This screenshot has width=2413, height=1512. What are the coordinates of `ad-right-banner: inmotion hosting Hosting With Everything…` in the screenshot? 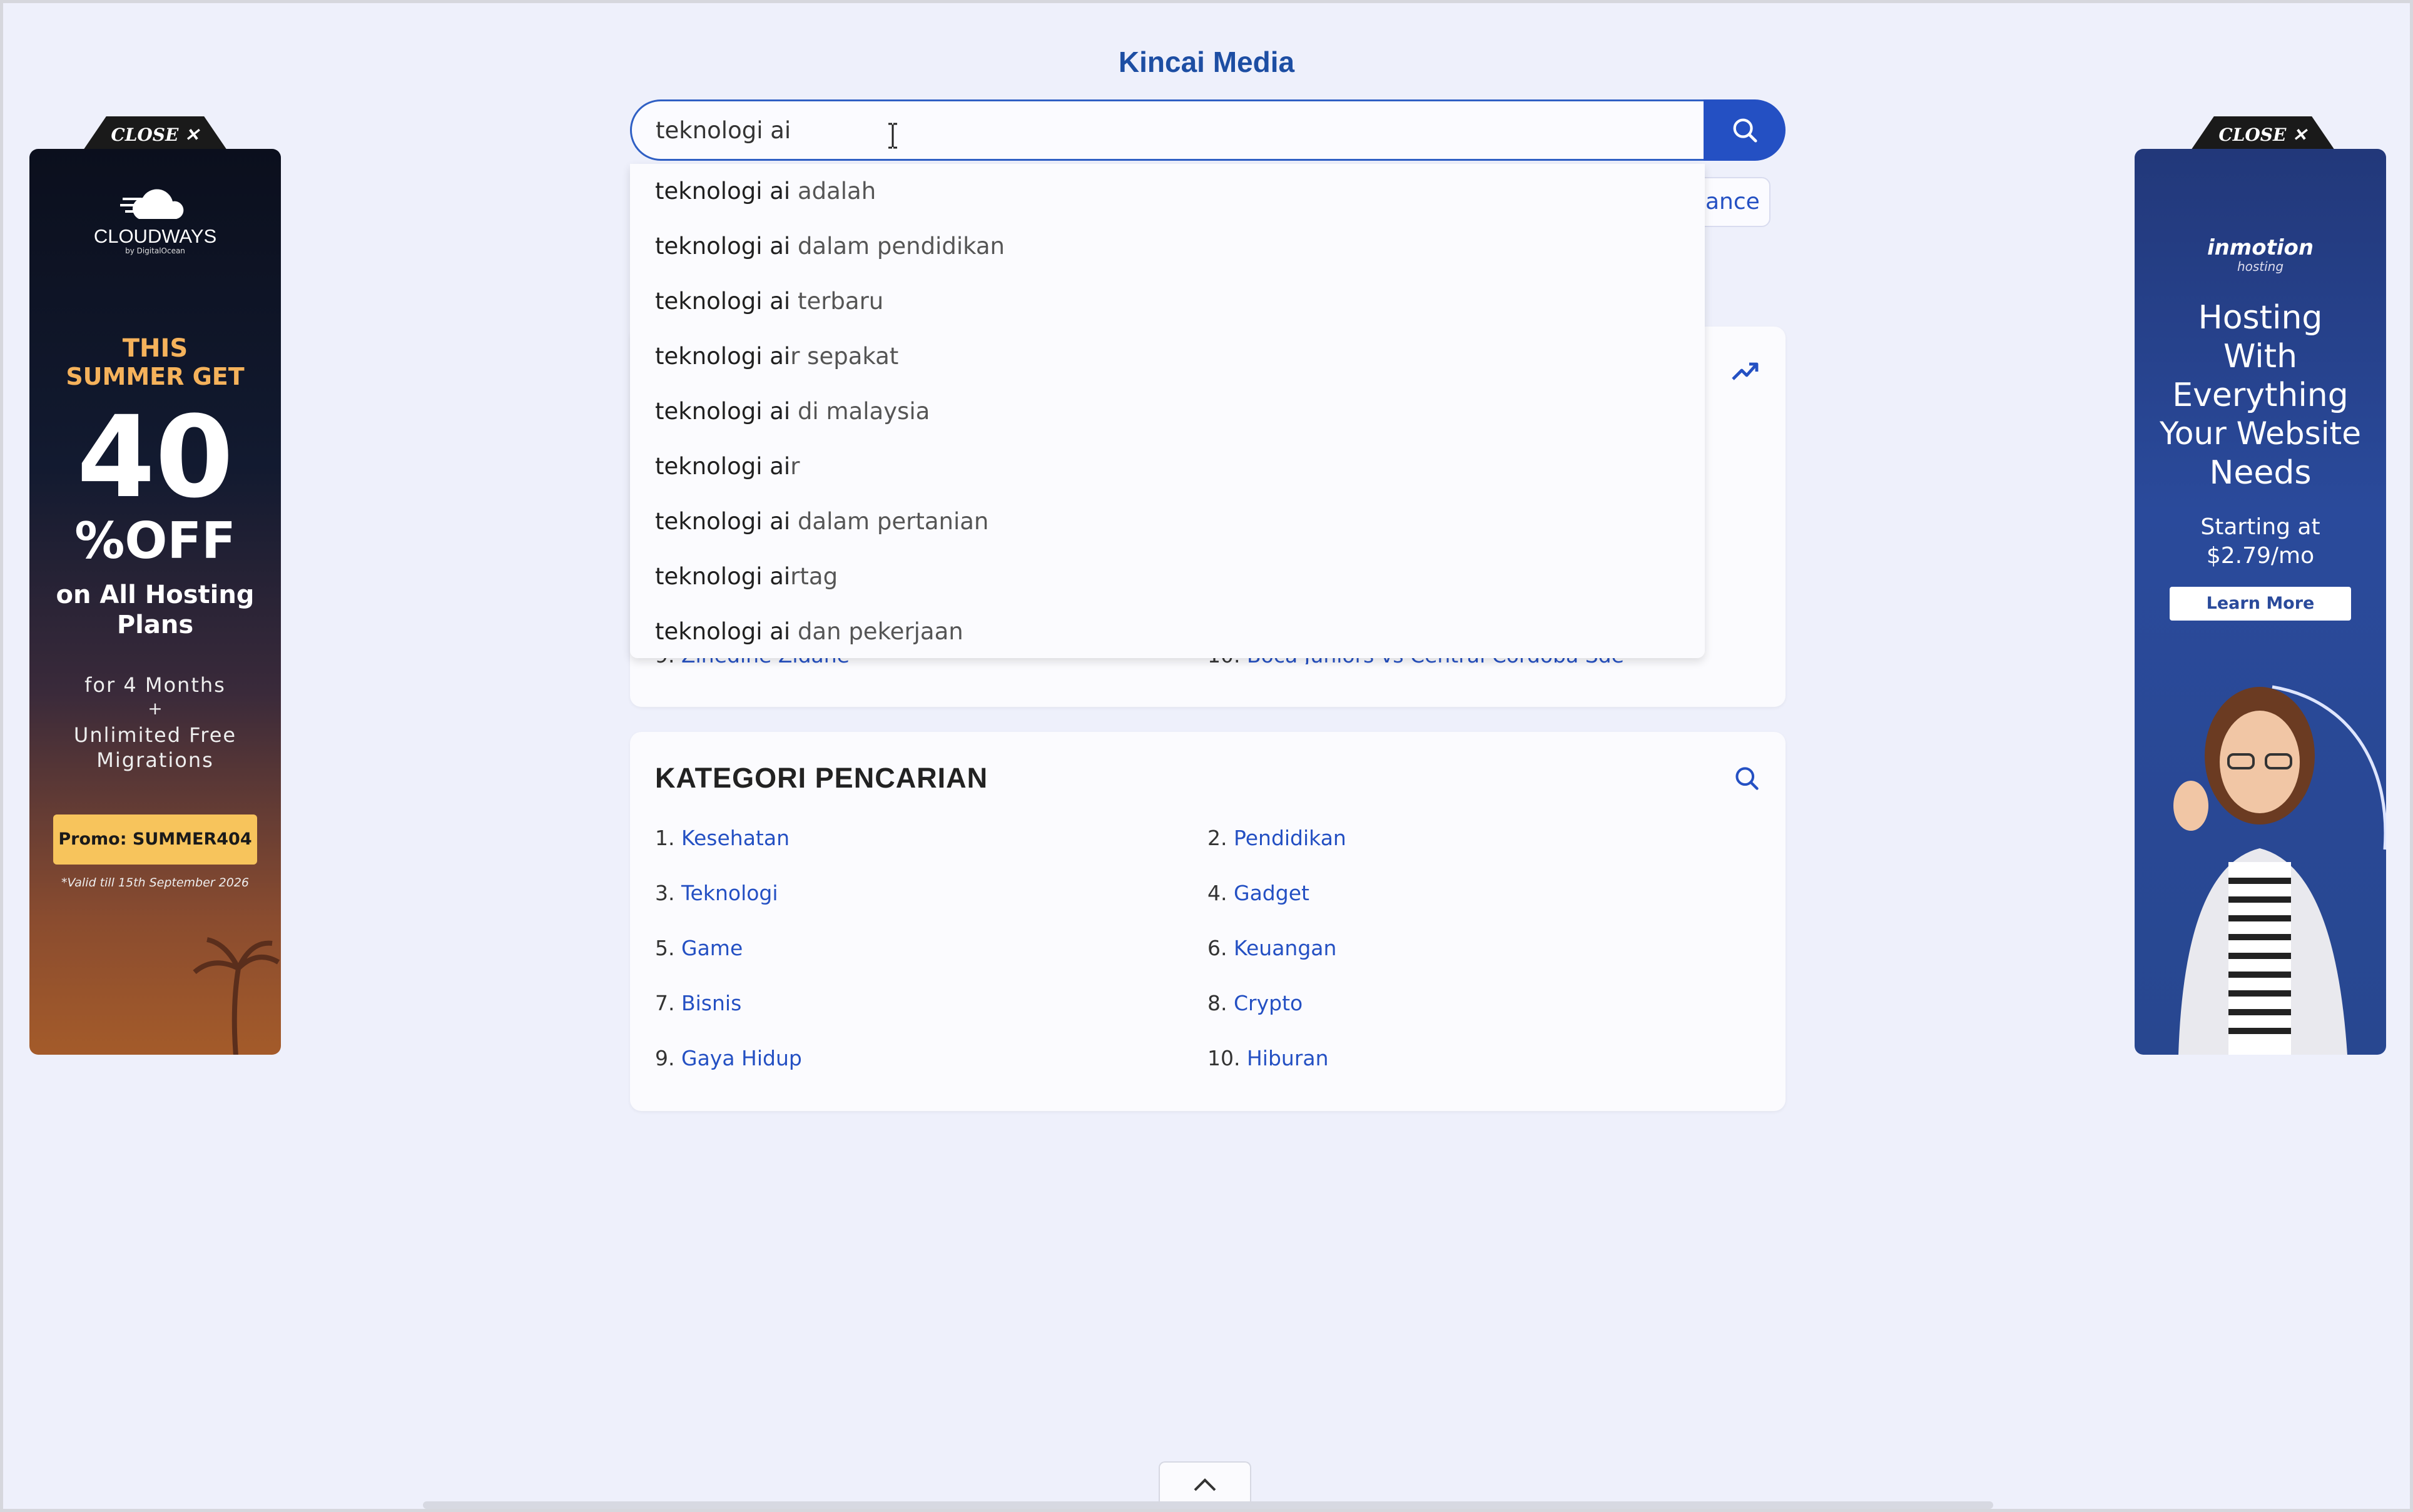 It's located at (2260, 602).